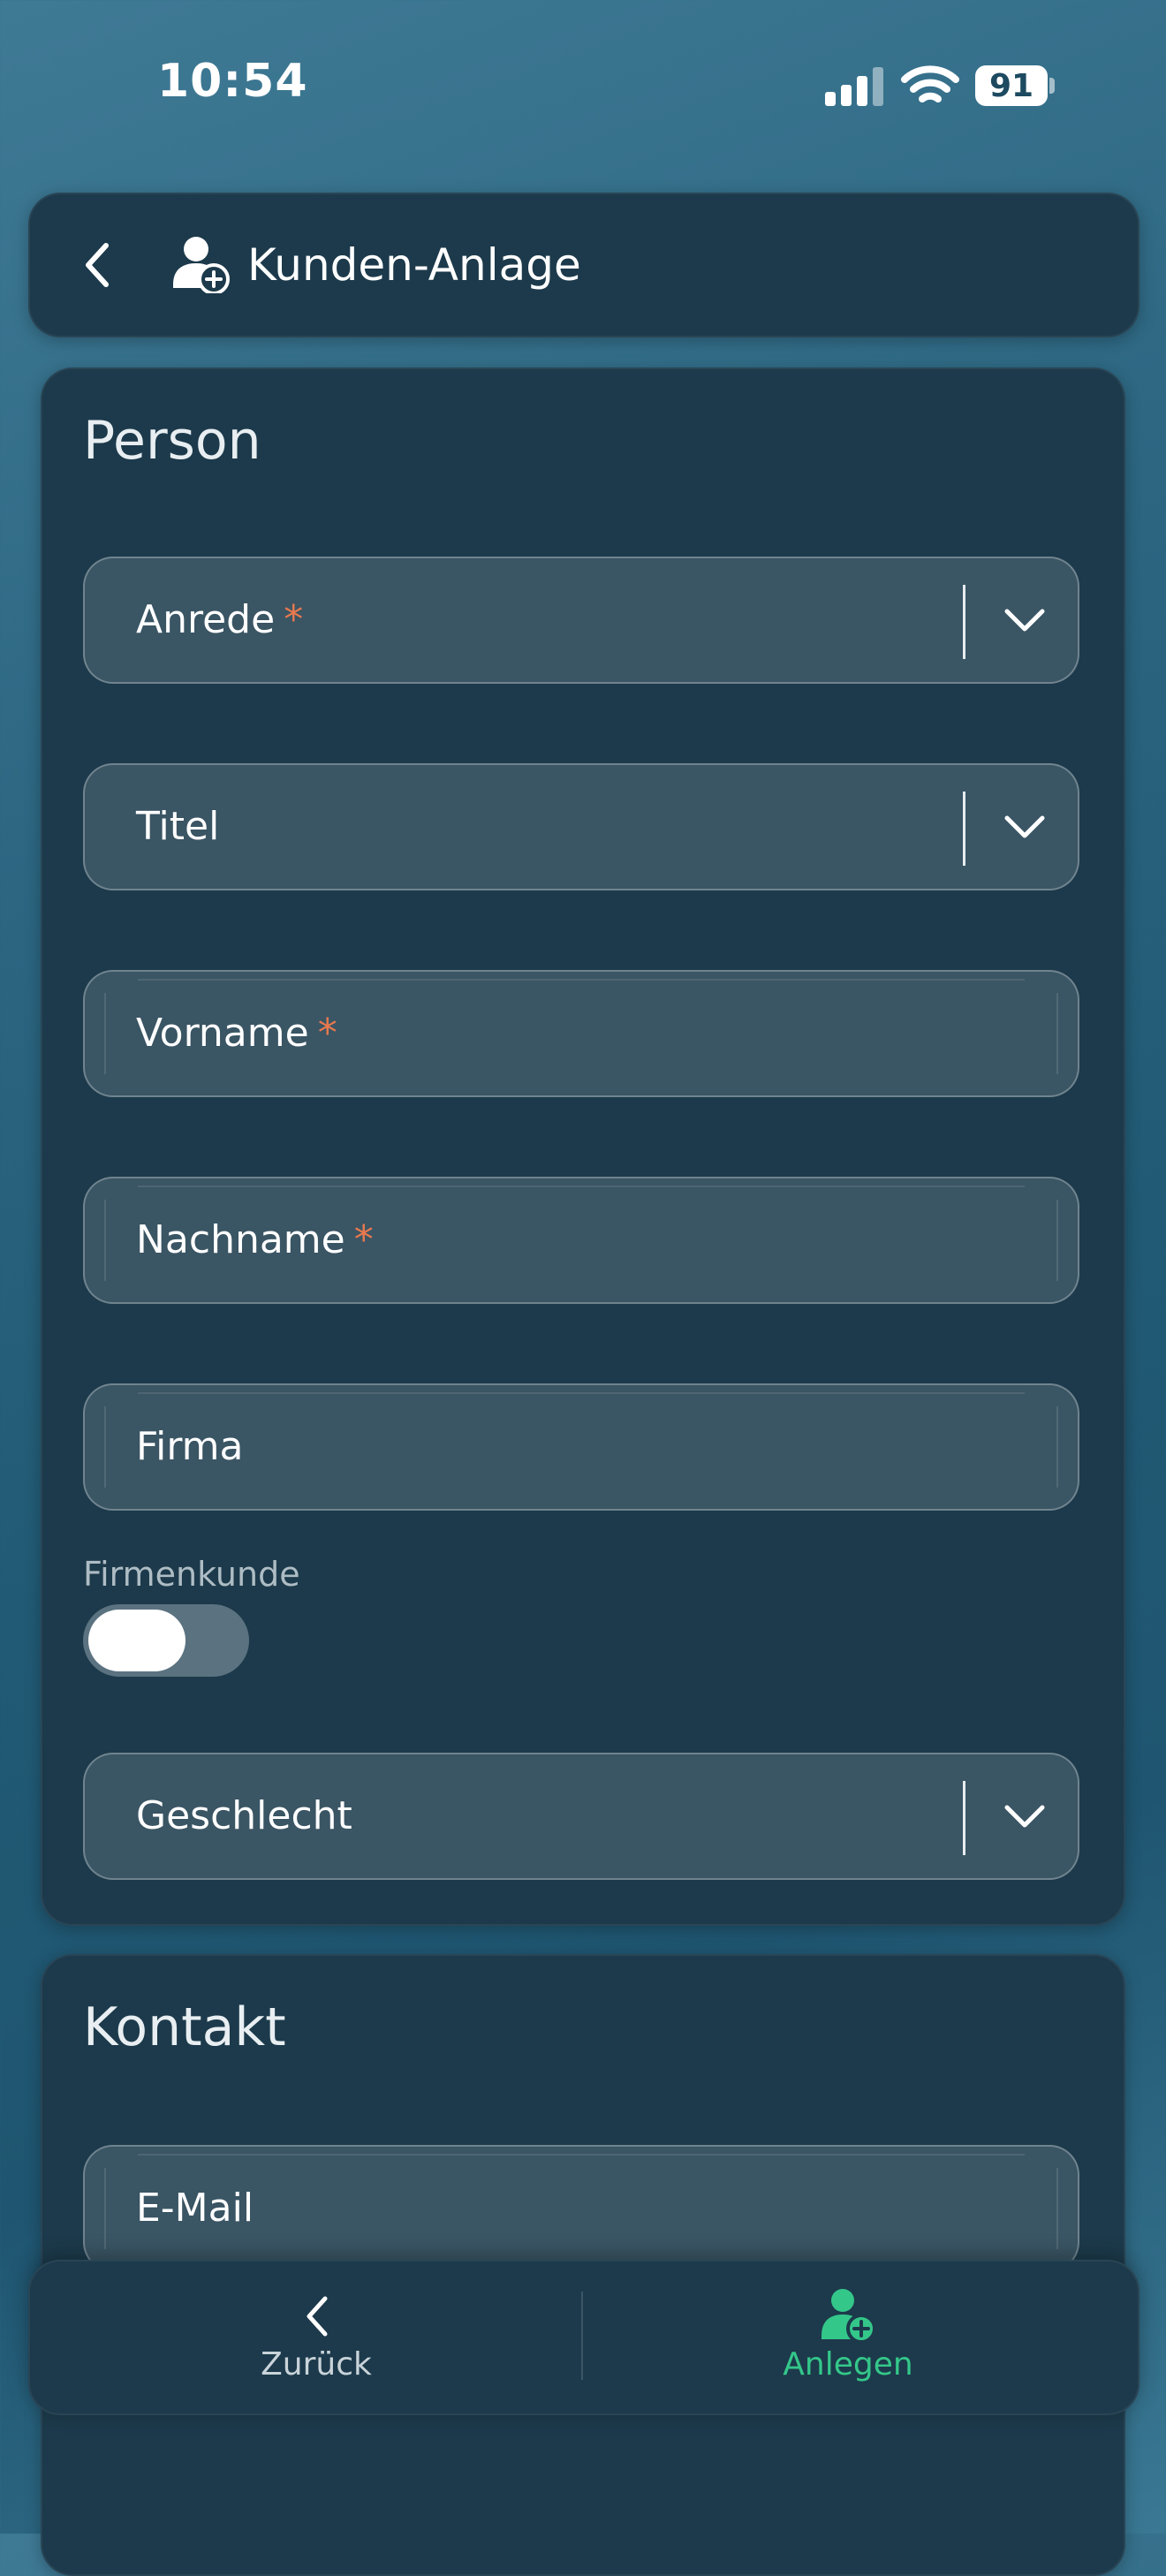  I want to click on bottom-action-bar, so click(584, 2338).